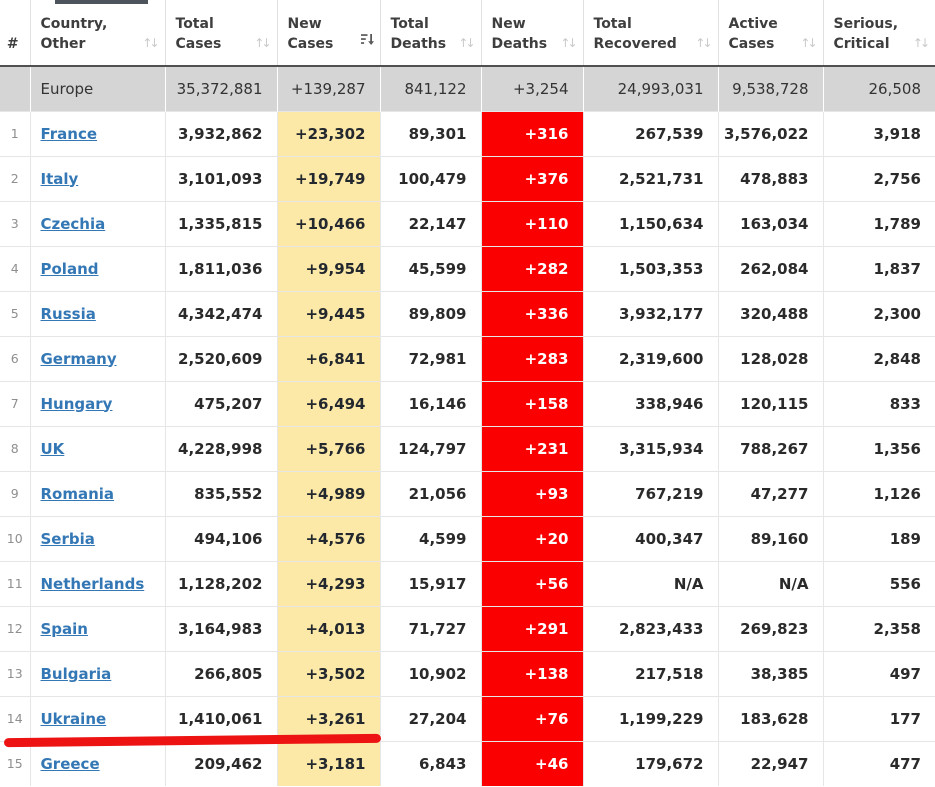 This screenshot has width=935, height=787. What do you see at coordinates (60, 179) in the screenshot?
I see `country-link: Italy` at bounding box center [60, 179].